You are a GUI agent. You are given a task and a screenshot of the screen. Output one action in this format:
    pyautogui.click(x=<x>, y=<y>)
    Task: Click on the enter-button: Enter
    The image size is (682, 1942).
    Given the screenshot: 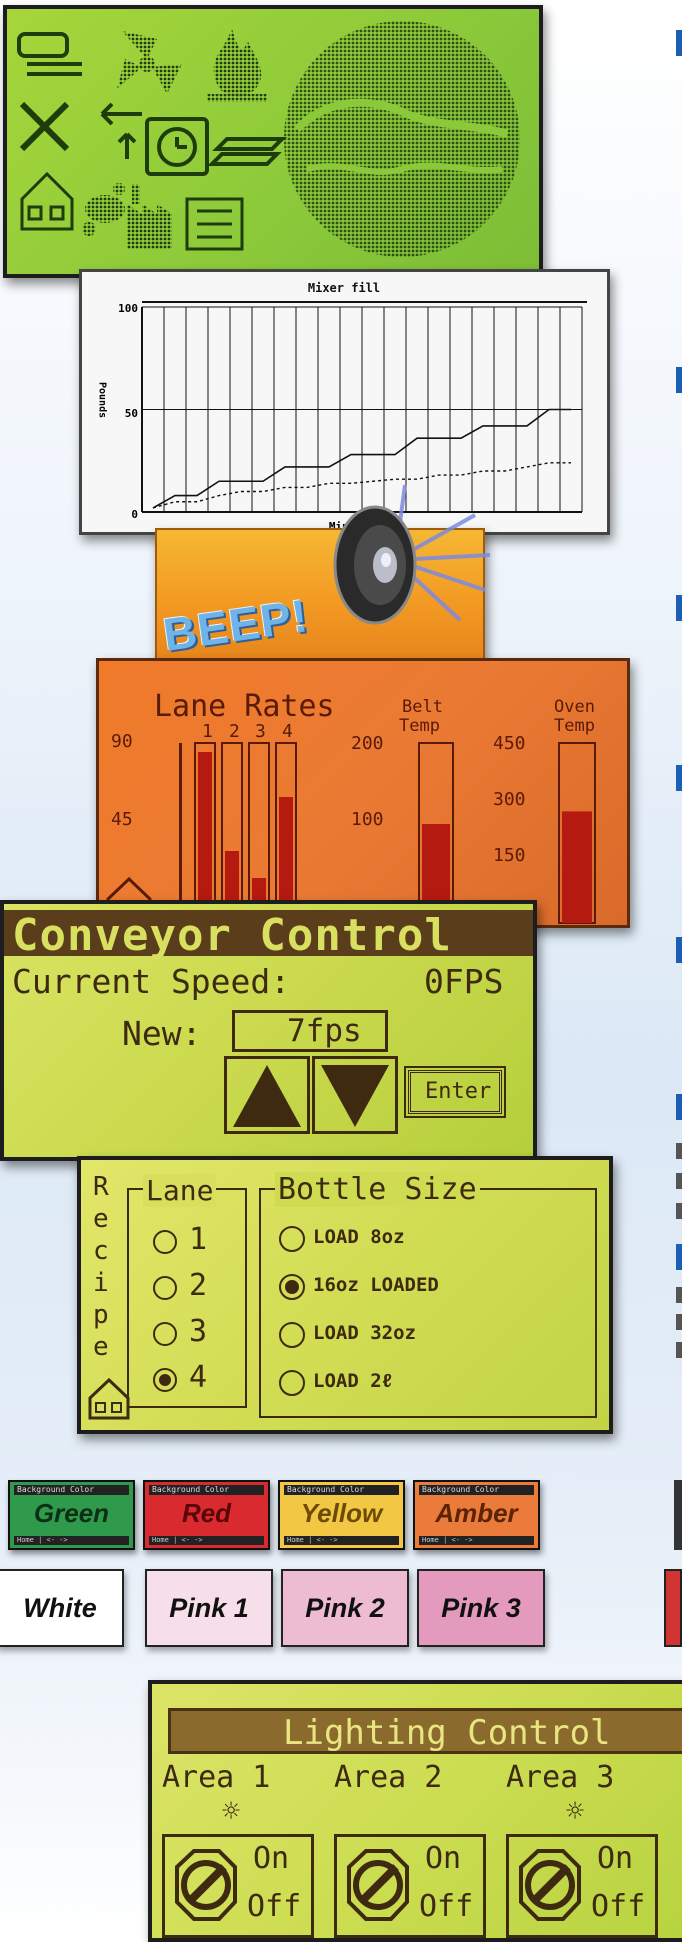 What is the action you would take?
    pyautogui.click(x=455, y=1092)
    